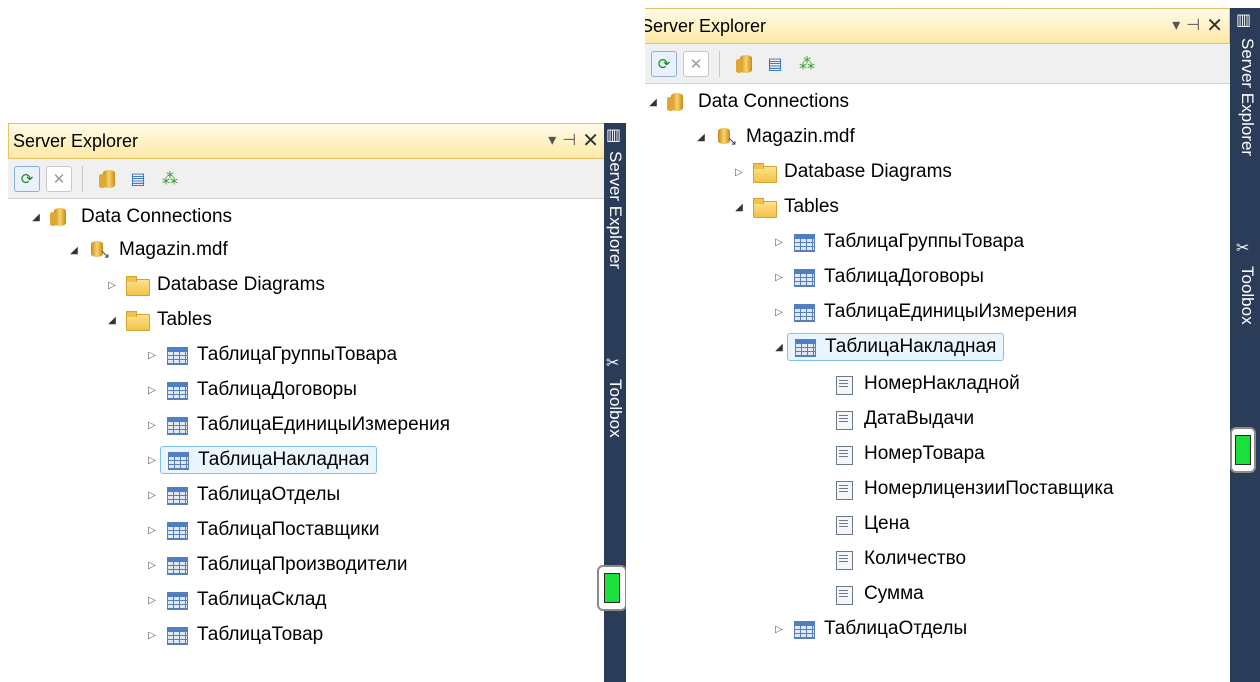 Image resolution: width=1260 pixels, height=682 pixels. What do you see at coordinates (877, 594) in the screenshot?
I see `tree-node-column: Сумма` at bounding box center [877, 594].